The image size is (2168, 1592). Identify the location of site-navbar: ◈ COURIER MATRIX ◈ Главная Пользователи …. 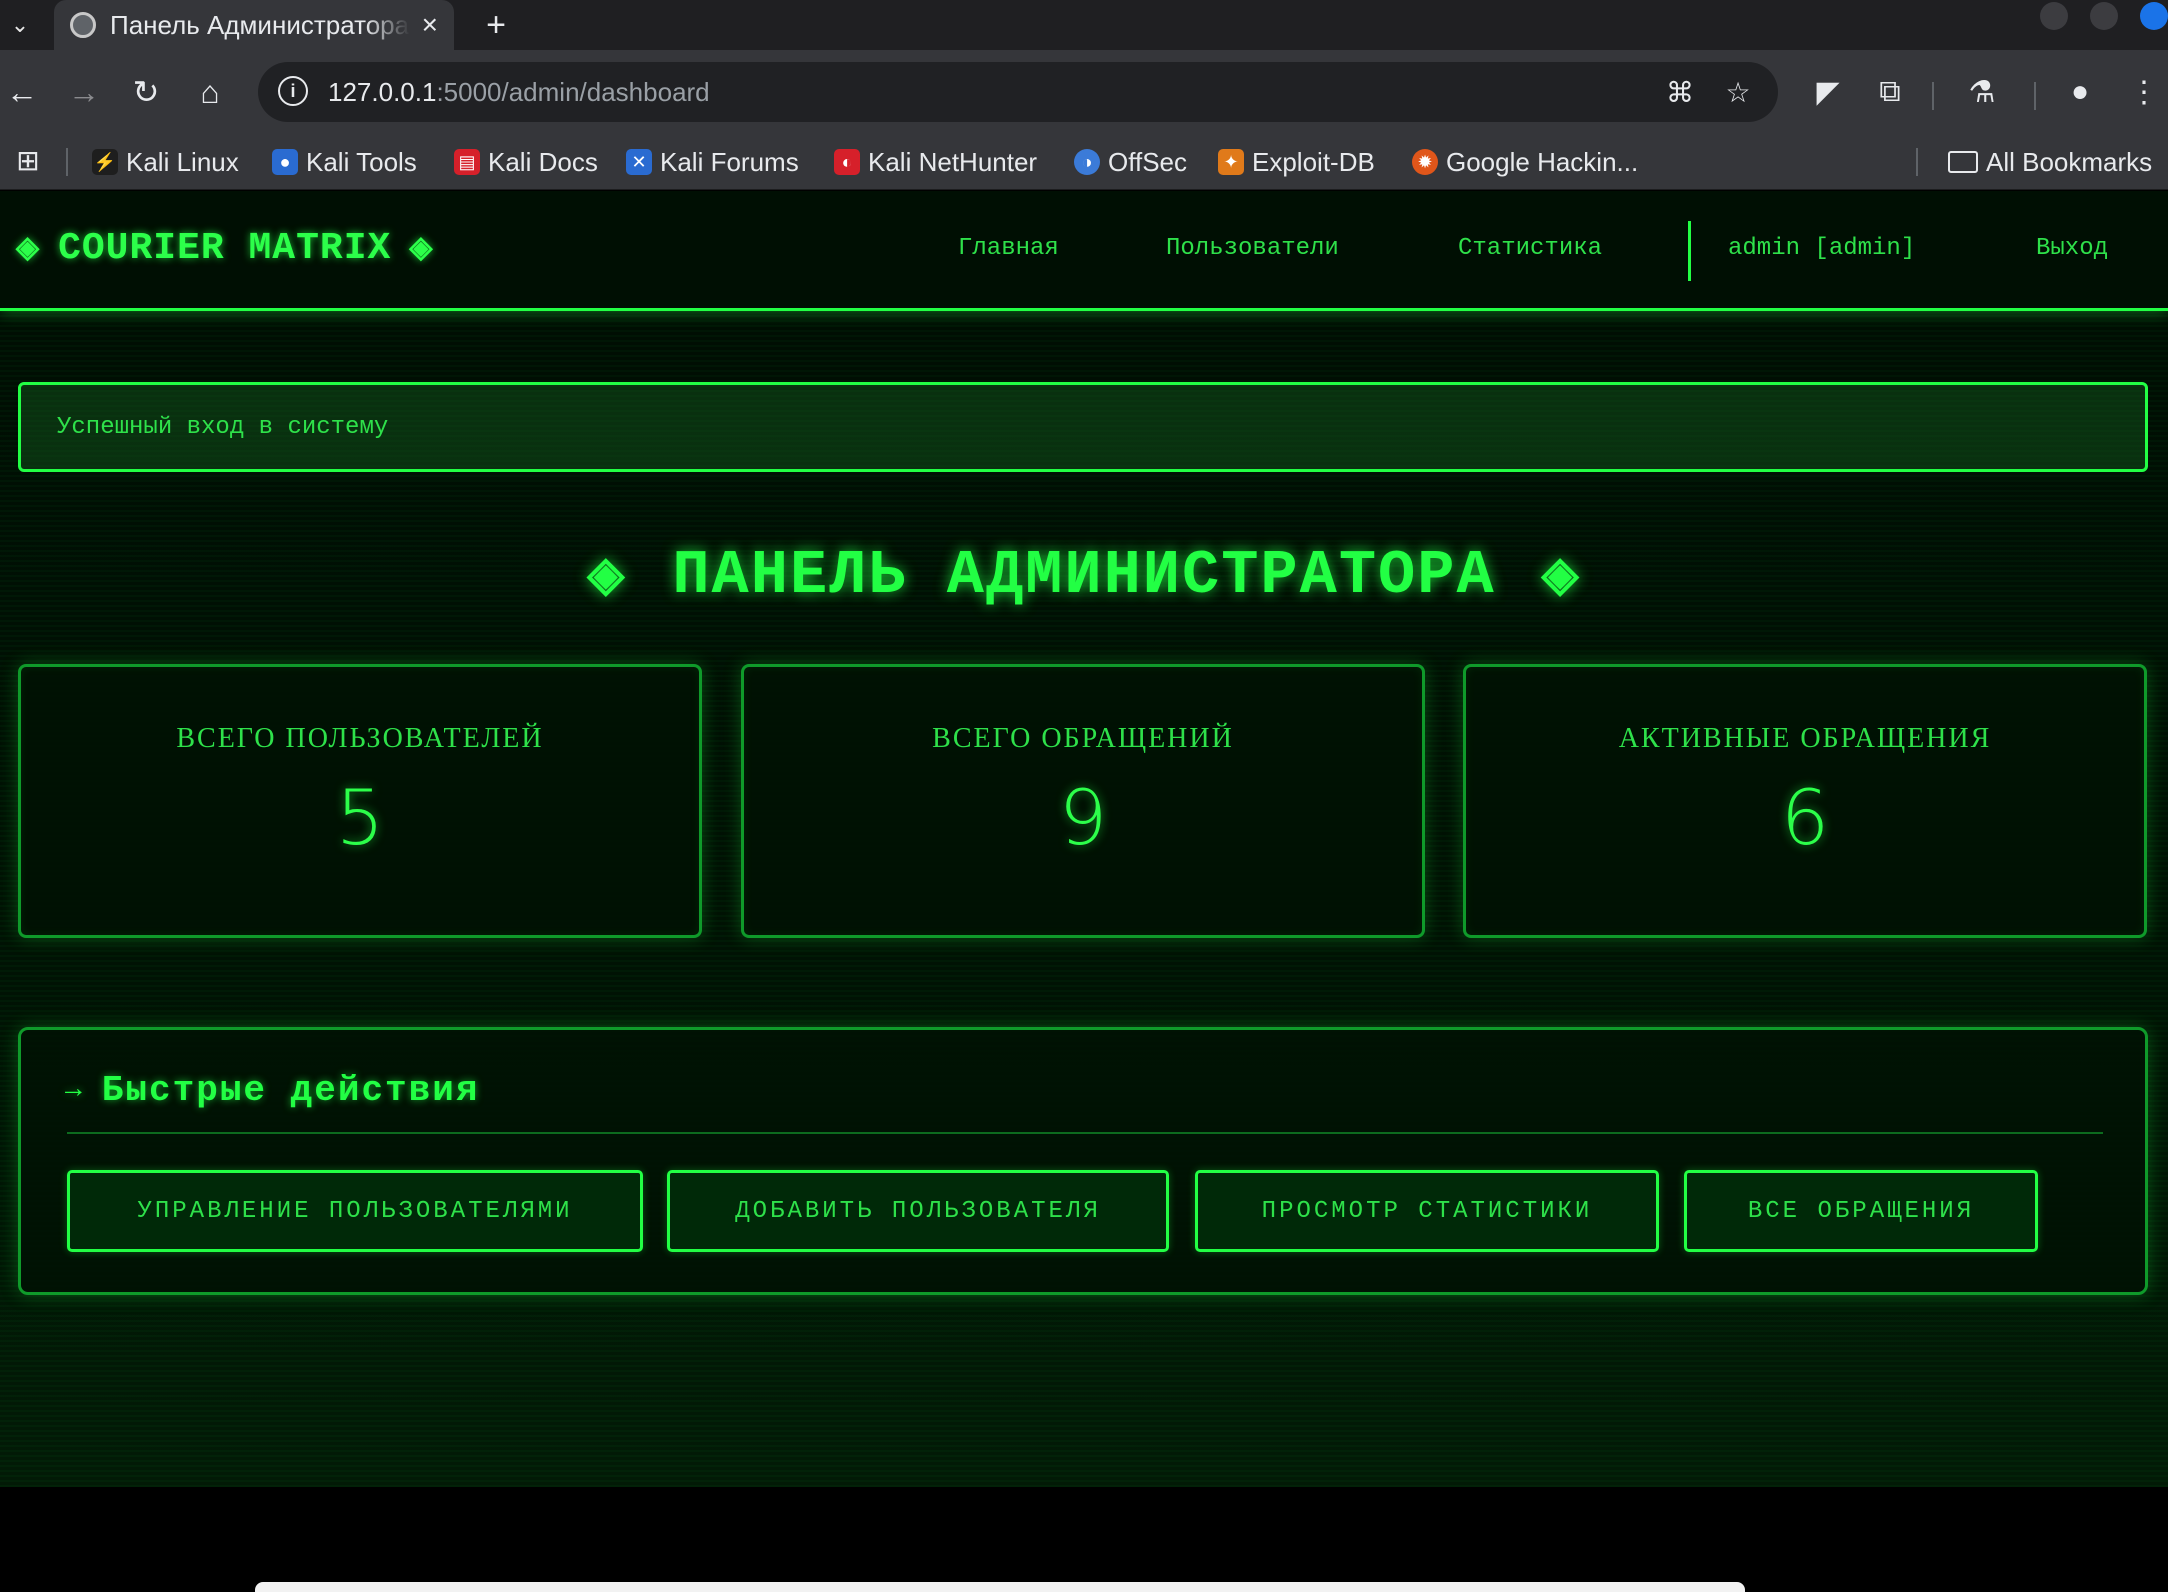
(1084, 251).